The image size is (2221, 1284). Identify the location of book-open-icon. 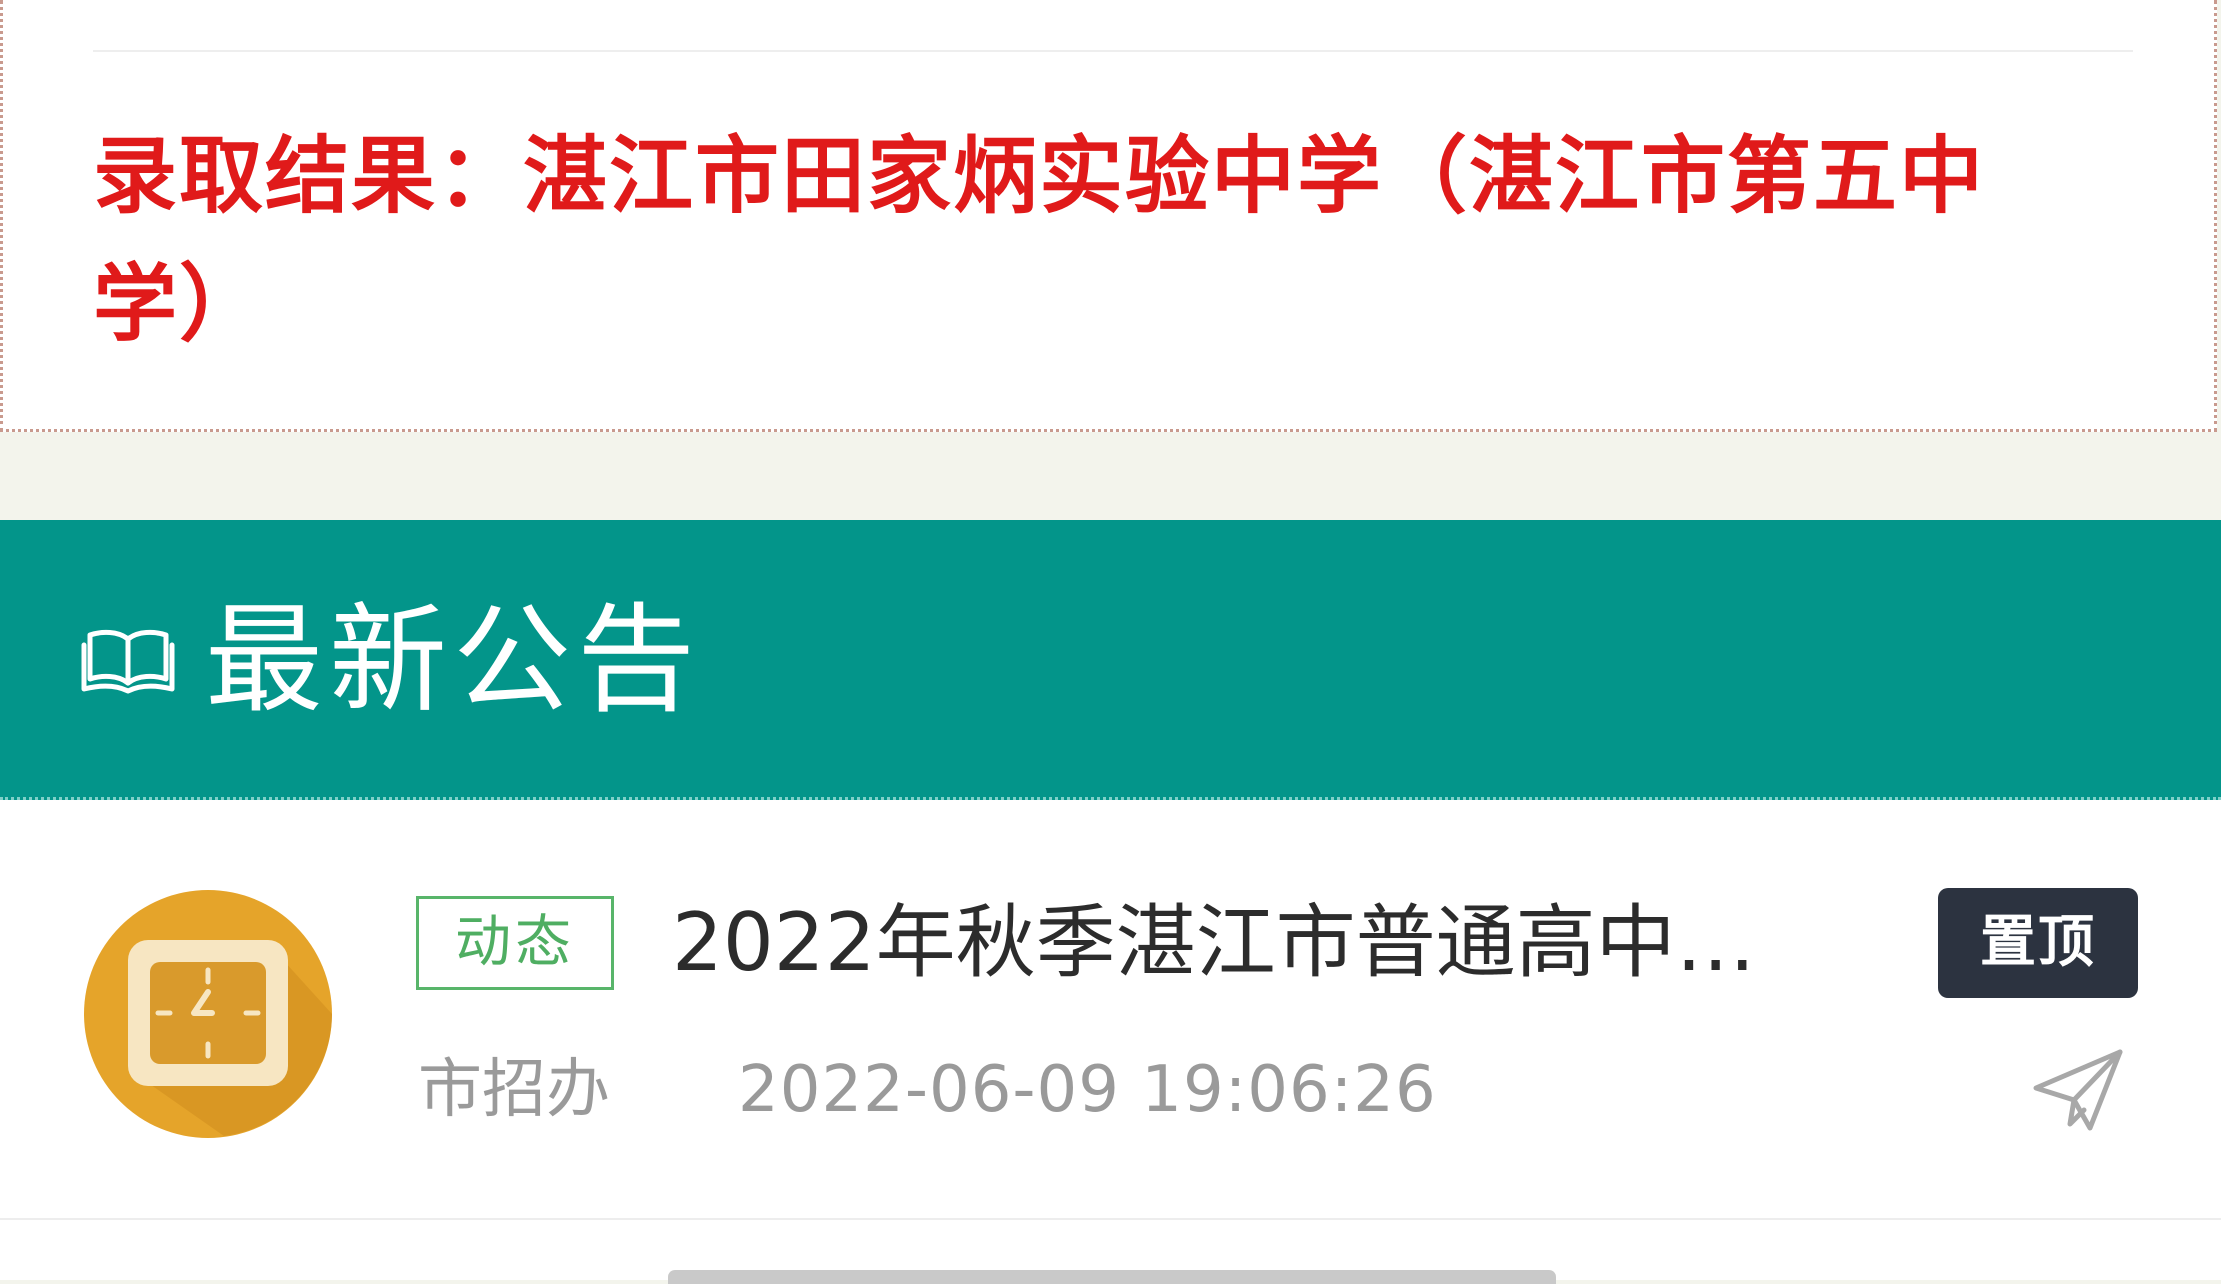
(128, 661).